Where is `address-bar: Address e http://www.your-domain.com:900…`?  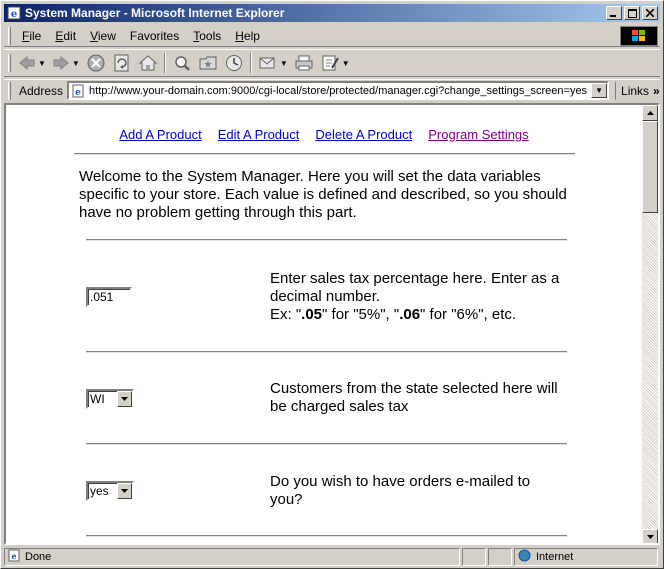
address-bar: Address e http://www.your-domain.com:900… is located at coordinates (332, 90).